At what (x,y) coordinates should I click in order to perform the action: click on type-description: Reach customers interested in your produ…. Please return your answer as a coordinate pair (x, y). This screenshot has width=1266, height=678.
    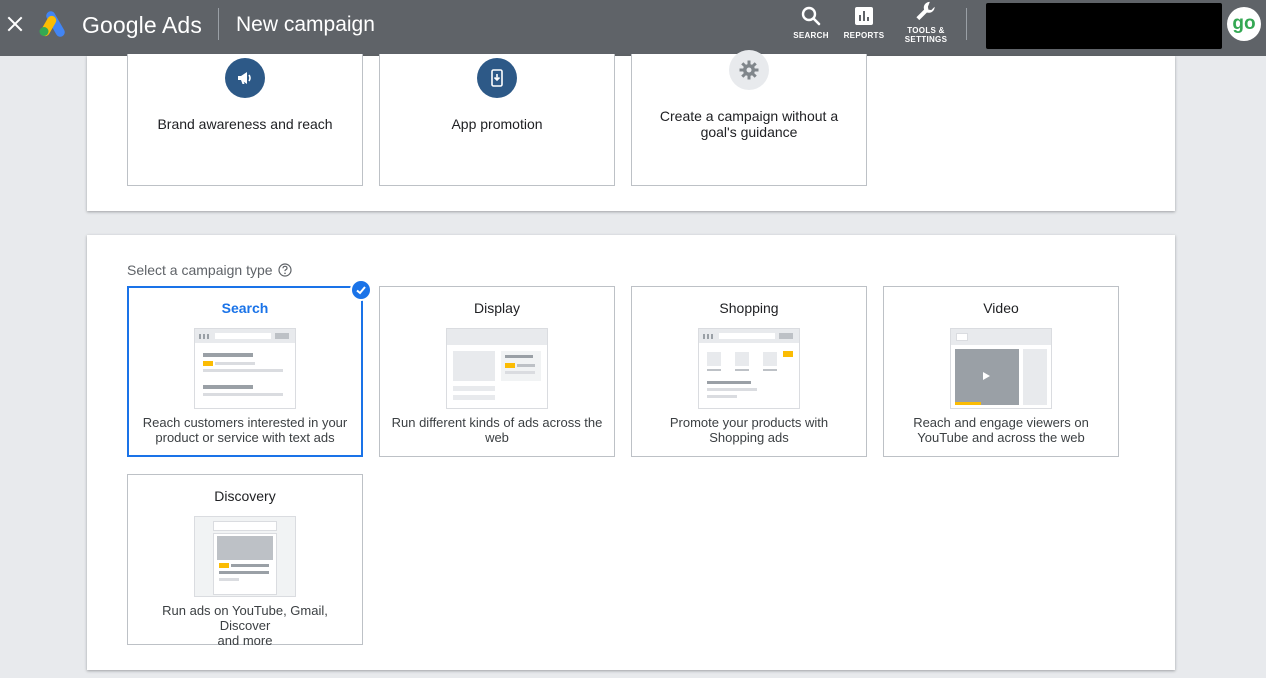
    Looking at the image, I should click on (245, 430).